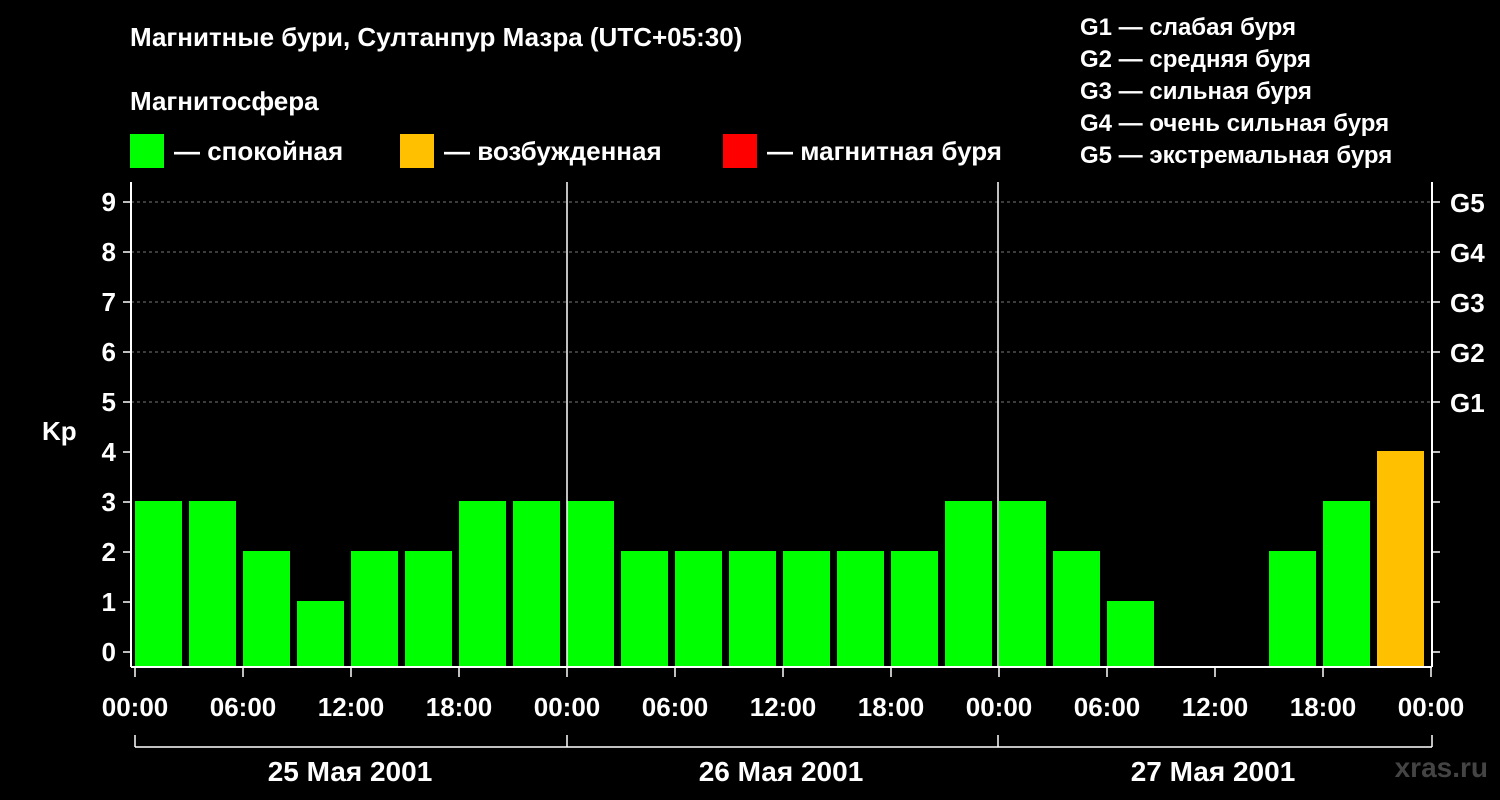 Image resolution: width=1500 pixels, height=800 pixels. What do you see at coordinates (109, 202) in the screenshot?
I see `y-tick-label: 9` at bounding box center [109, 202].